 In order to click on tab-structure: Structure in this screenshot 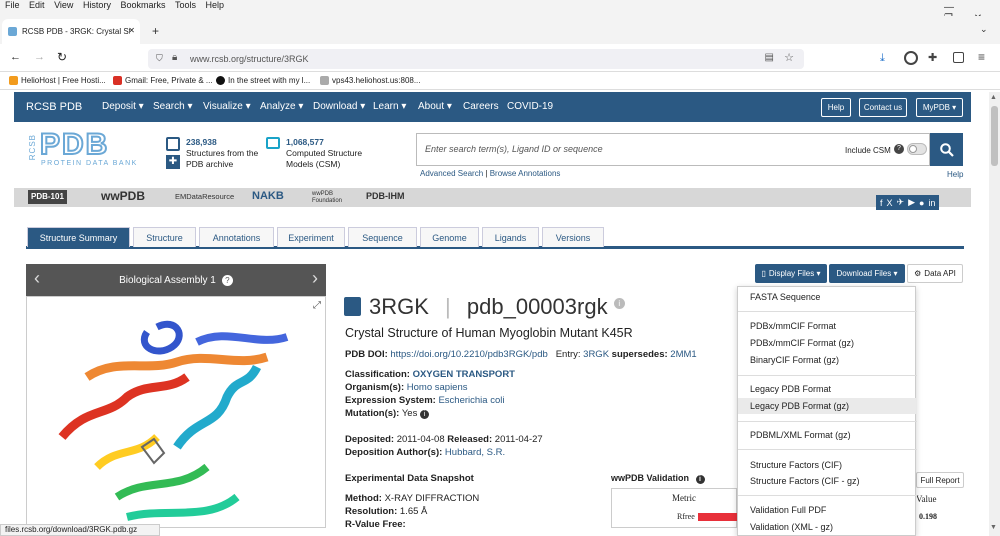, I will do `click(164, 237)`.